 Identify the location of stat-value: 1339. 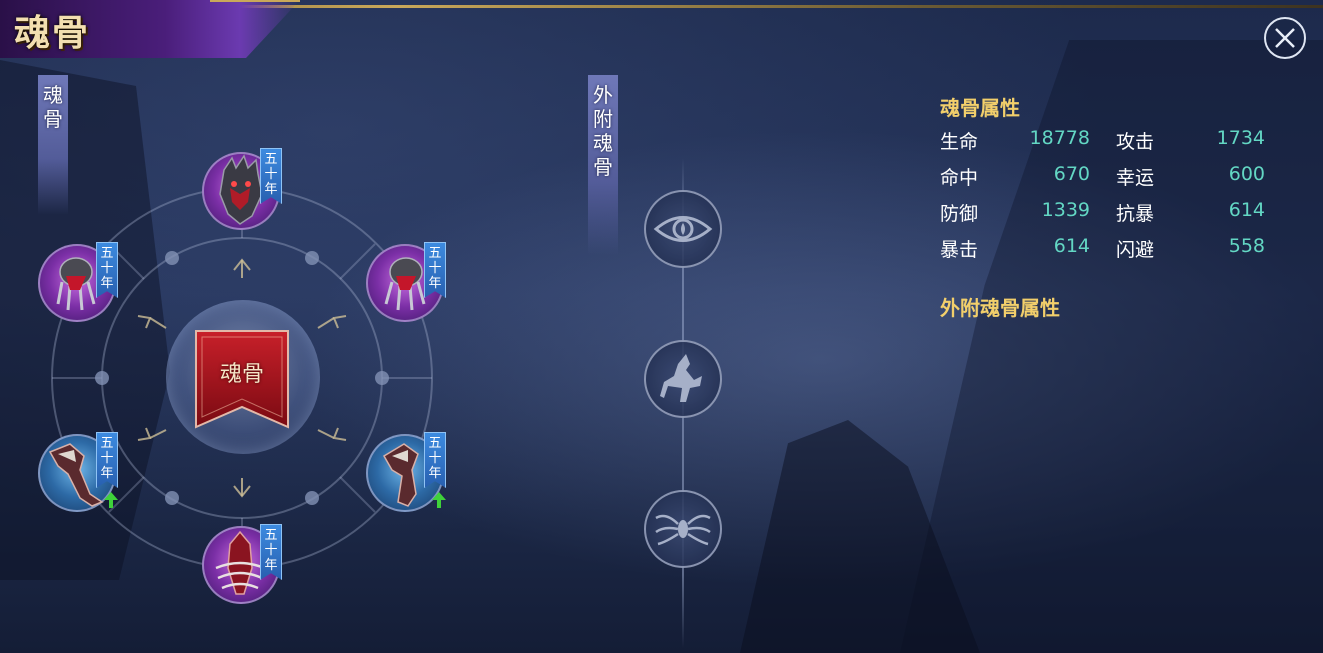
(1065, 210).